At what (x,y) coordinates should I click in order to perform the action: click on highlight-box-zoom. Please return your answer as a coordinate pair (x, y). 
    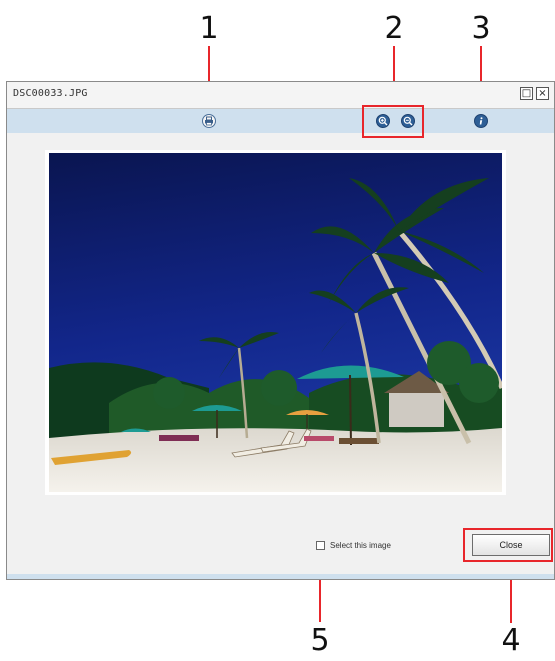
    Looking at the image, I should click on (393, 121).